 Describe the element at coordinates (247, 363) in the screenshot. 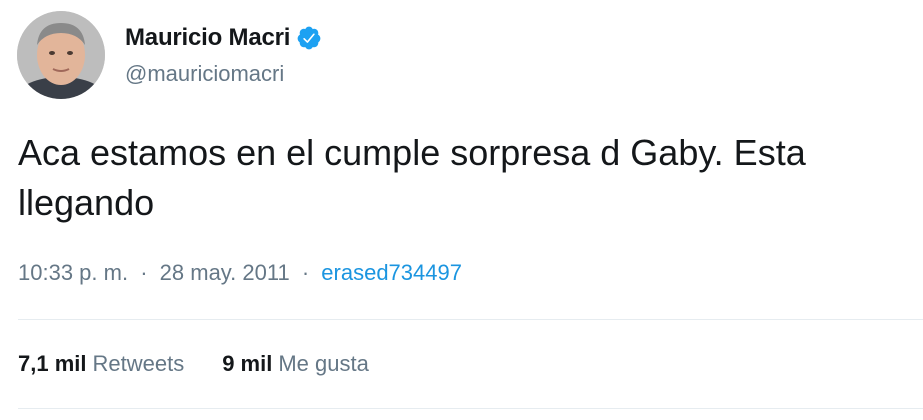

I see `likes-count: 9 mil` at that location.